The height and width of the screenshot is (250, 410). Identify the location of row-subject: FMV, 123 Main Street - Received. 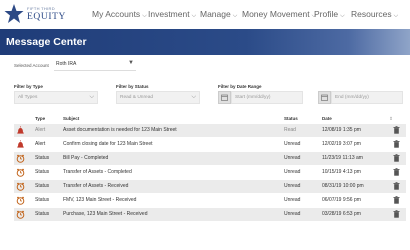
(100, 200).